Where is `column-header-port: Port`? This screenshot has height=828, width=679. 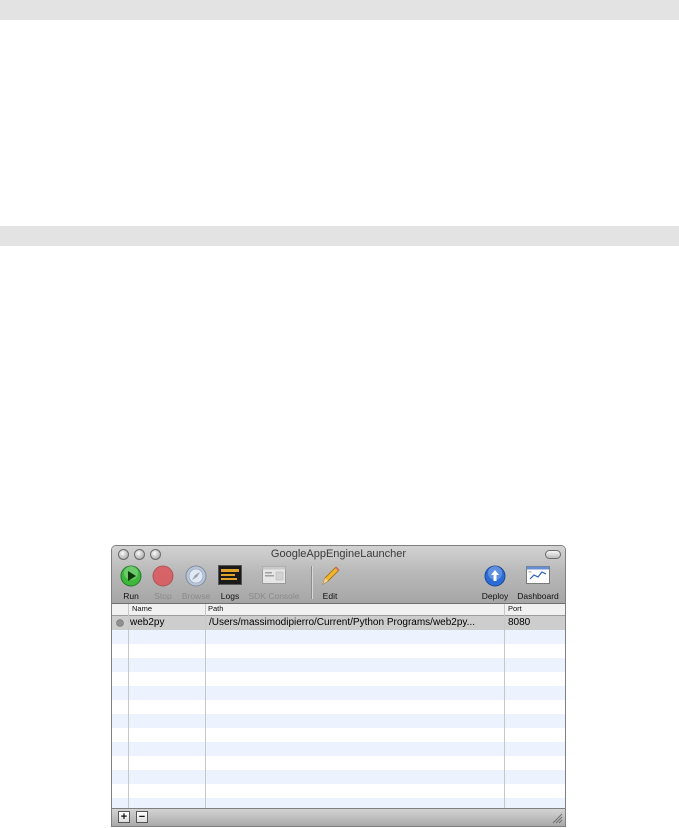
column-header-port: Port is located at coordinates (515, 608).